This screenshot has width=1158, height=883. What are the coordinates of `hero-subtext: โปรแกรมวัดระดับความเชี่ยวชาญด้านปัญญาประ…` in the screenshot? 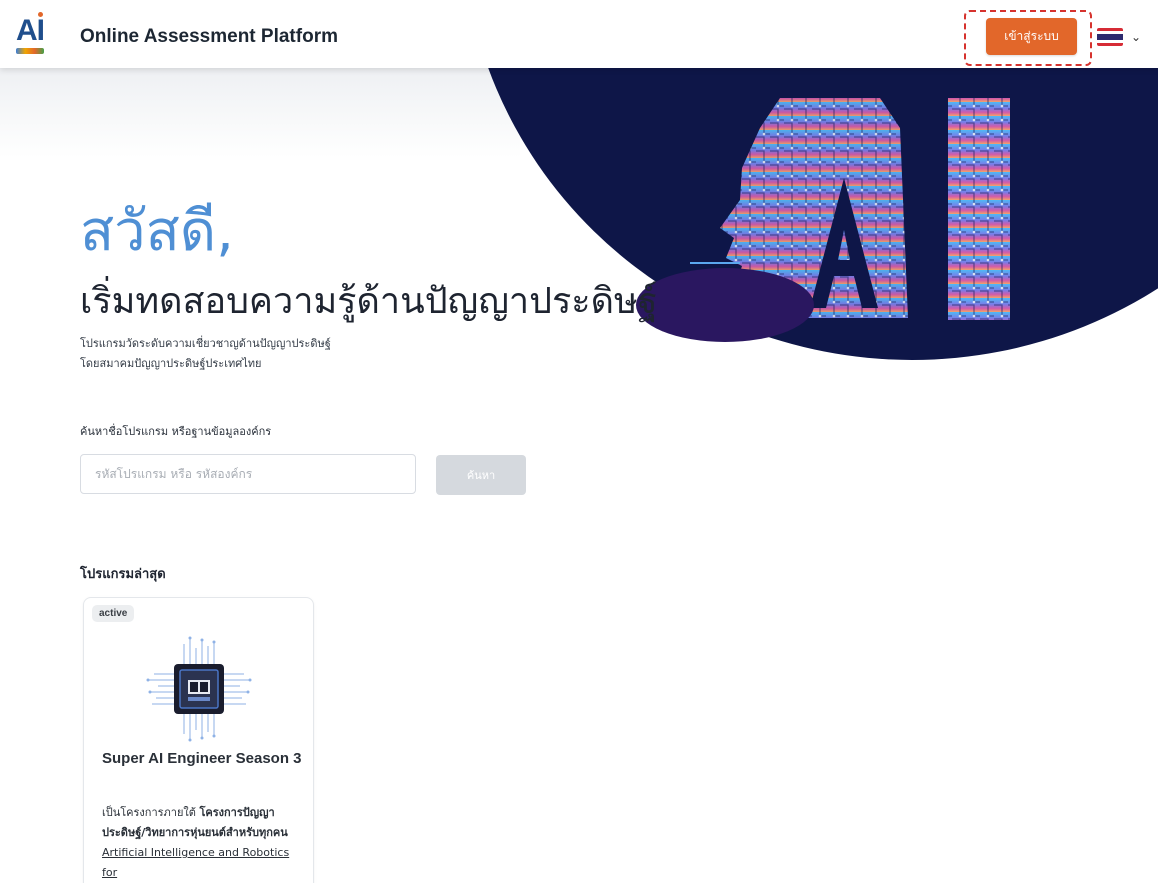 It's located at (205, 354).